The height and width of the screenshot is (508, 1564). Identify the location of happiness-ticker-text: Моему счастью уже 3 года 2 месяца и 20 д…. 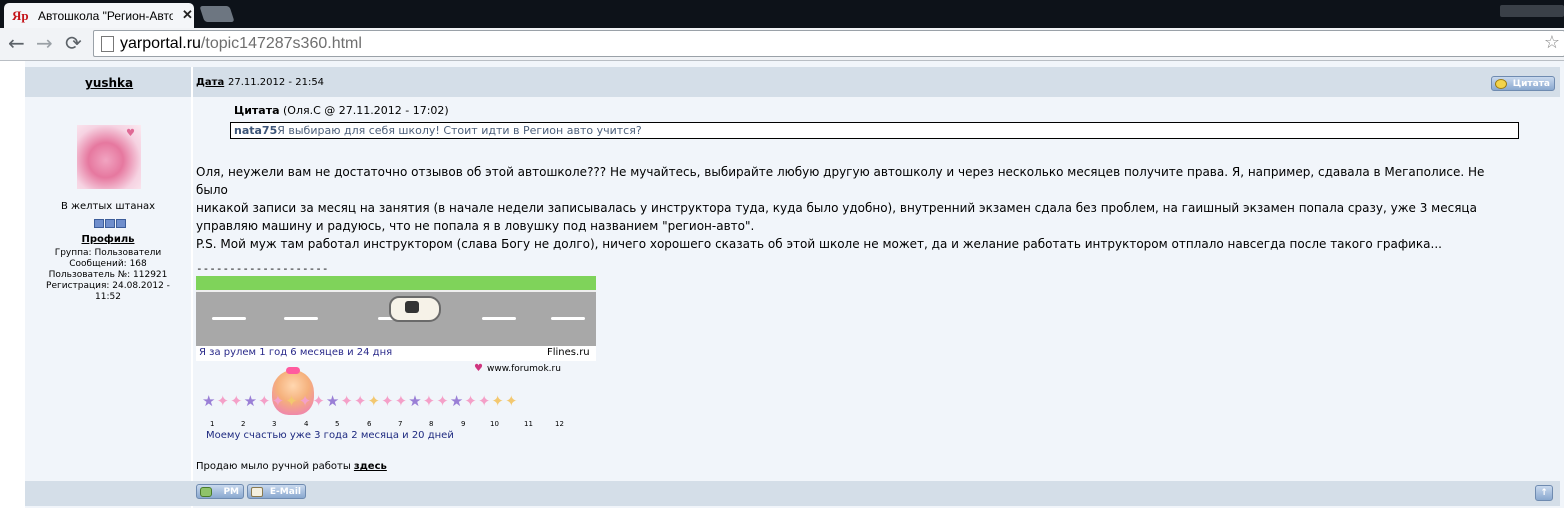
(330, 435).